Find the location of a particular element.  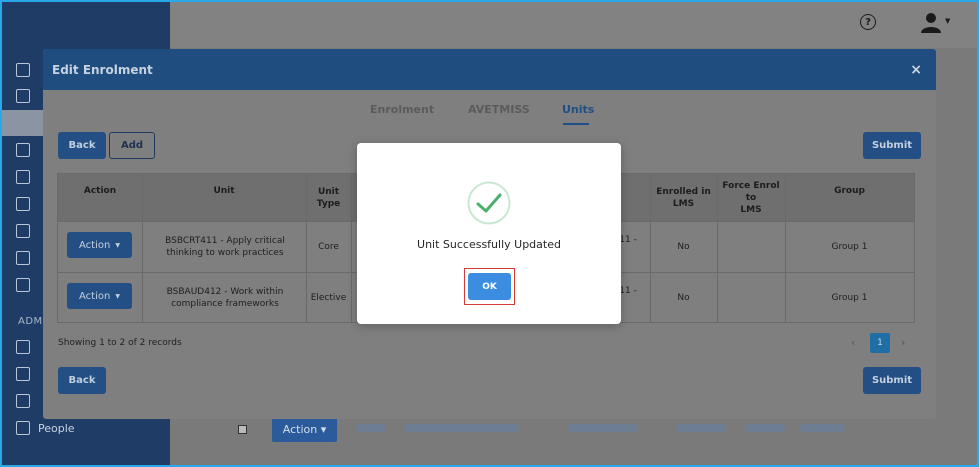

sidebar-section-admin: ADMI is located at coordinates (32, 321).